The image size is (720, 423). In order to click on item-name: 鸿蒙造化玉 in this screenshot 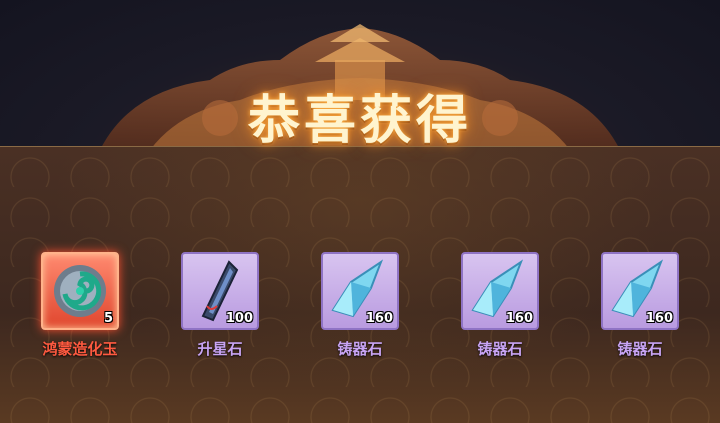, I will do `click(80, 349)`.